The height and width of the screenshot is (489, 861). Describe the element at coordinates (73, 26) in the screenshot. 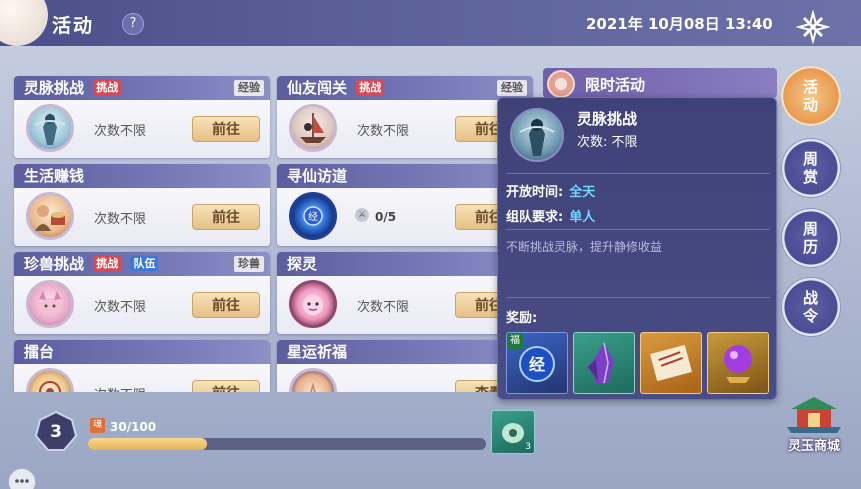

I see `page-title: 活动` at that location.